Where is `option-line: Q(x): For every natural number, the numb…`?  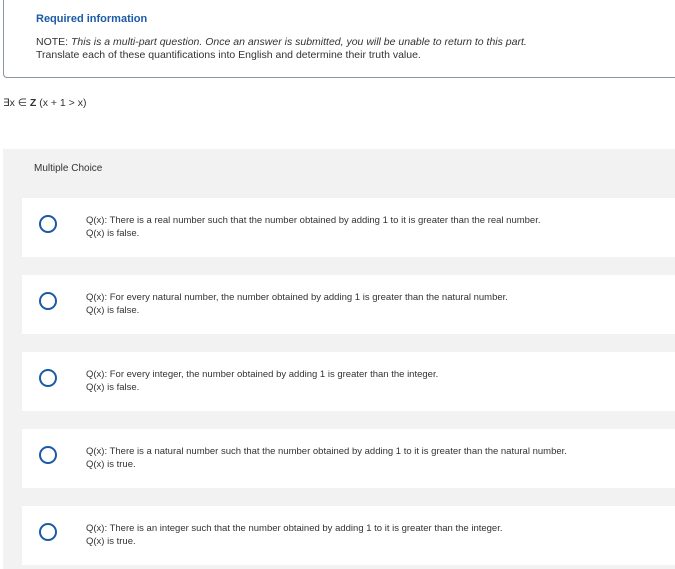
option-line: Q(x): For every natural number, the numb… is located at coordinates (297, 297).